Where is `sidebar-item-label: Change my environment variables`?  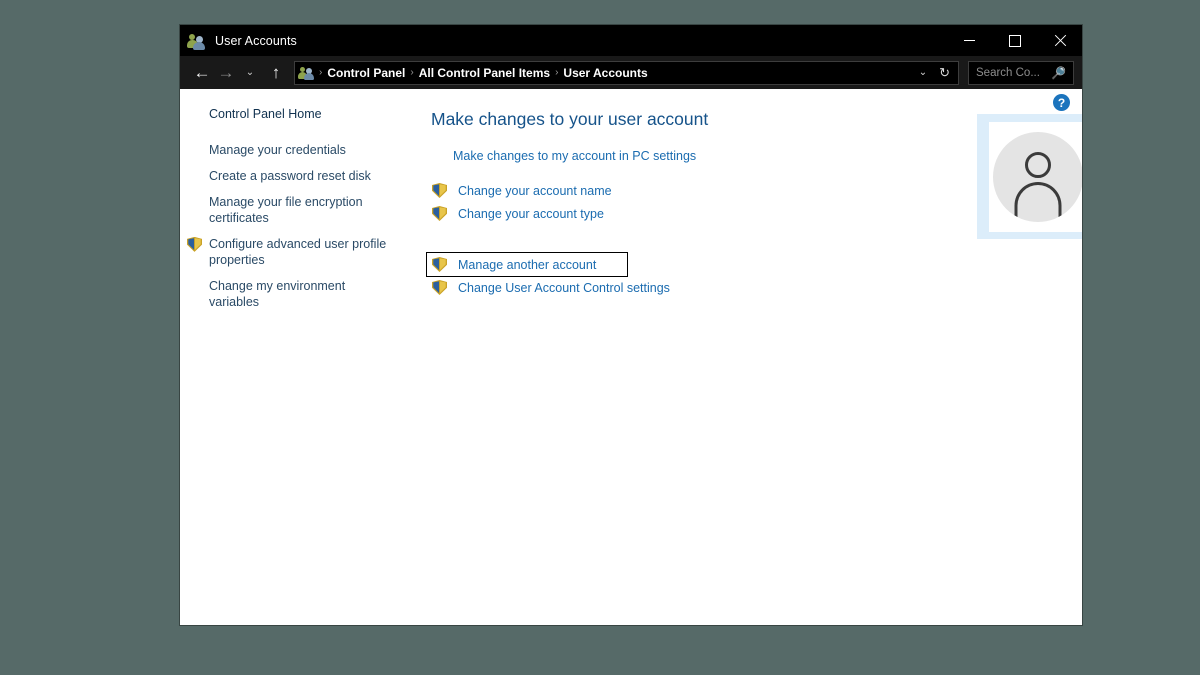 sidebar-item-label: Change my environment variables is located at coordinates (277, 293).